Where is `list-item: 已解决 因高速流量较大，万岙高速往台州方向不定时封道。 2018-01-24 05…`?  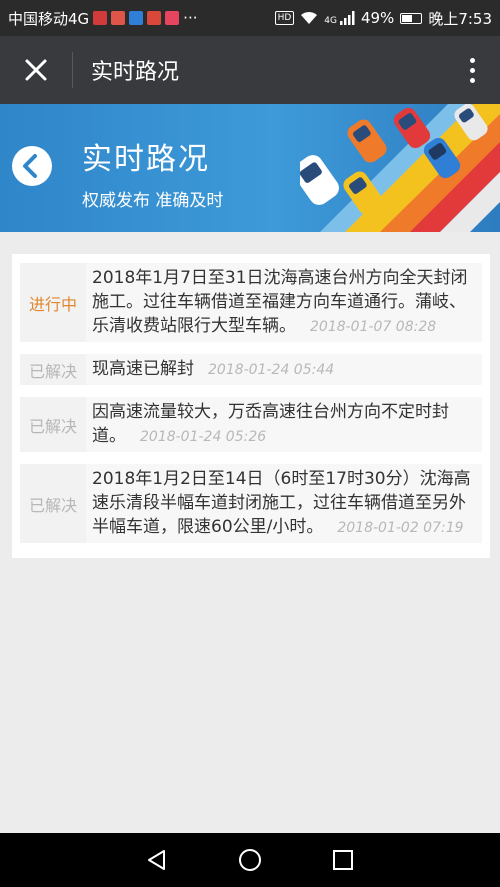
list-item: 已解决 因高速流量较大，万岙高速往台州方向不定时封道。 2018-01-24 05… is located at coordinates (251, 427).